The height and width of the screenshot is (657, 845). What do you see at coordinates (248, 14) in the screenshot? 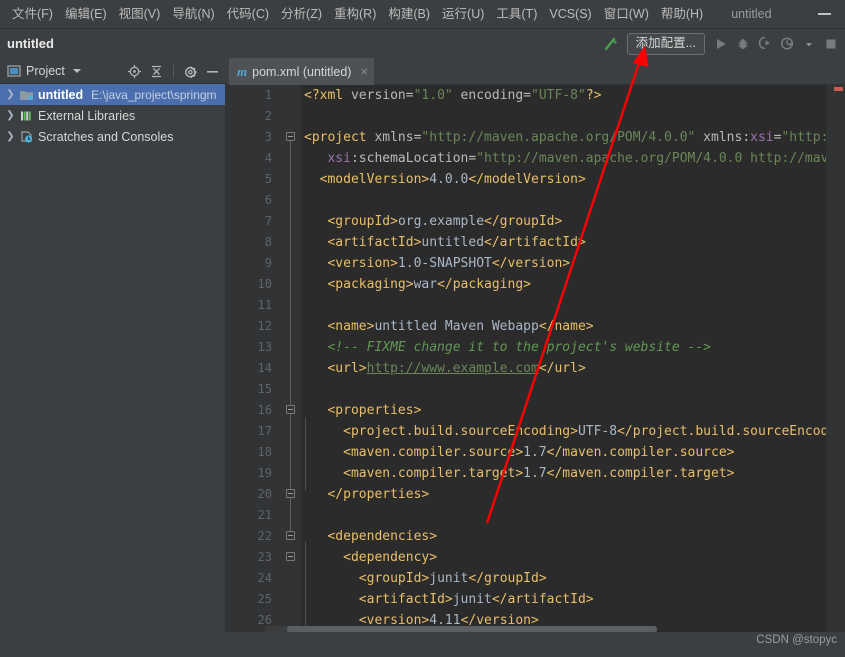
I see `menu-item-code: 代码(C)` at bounding box center [248, 14].